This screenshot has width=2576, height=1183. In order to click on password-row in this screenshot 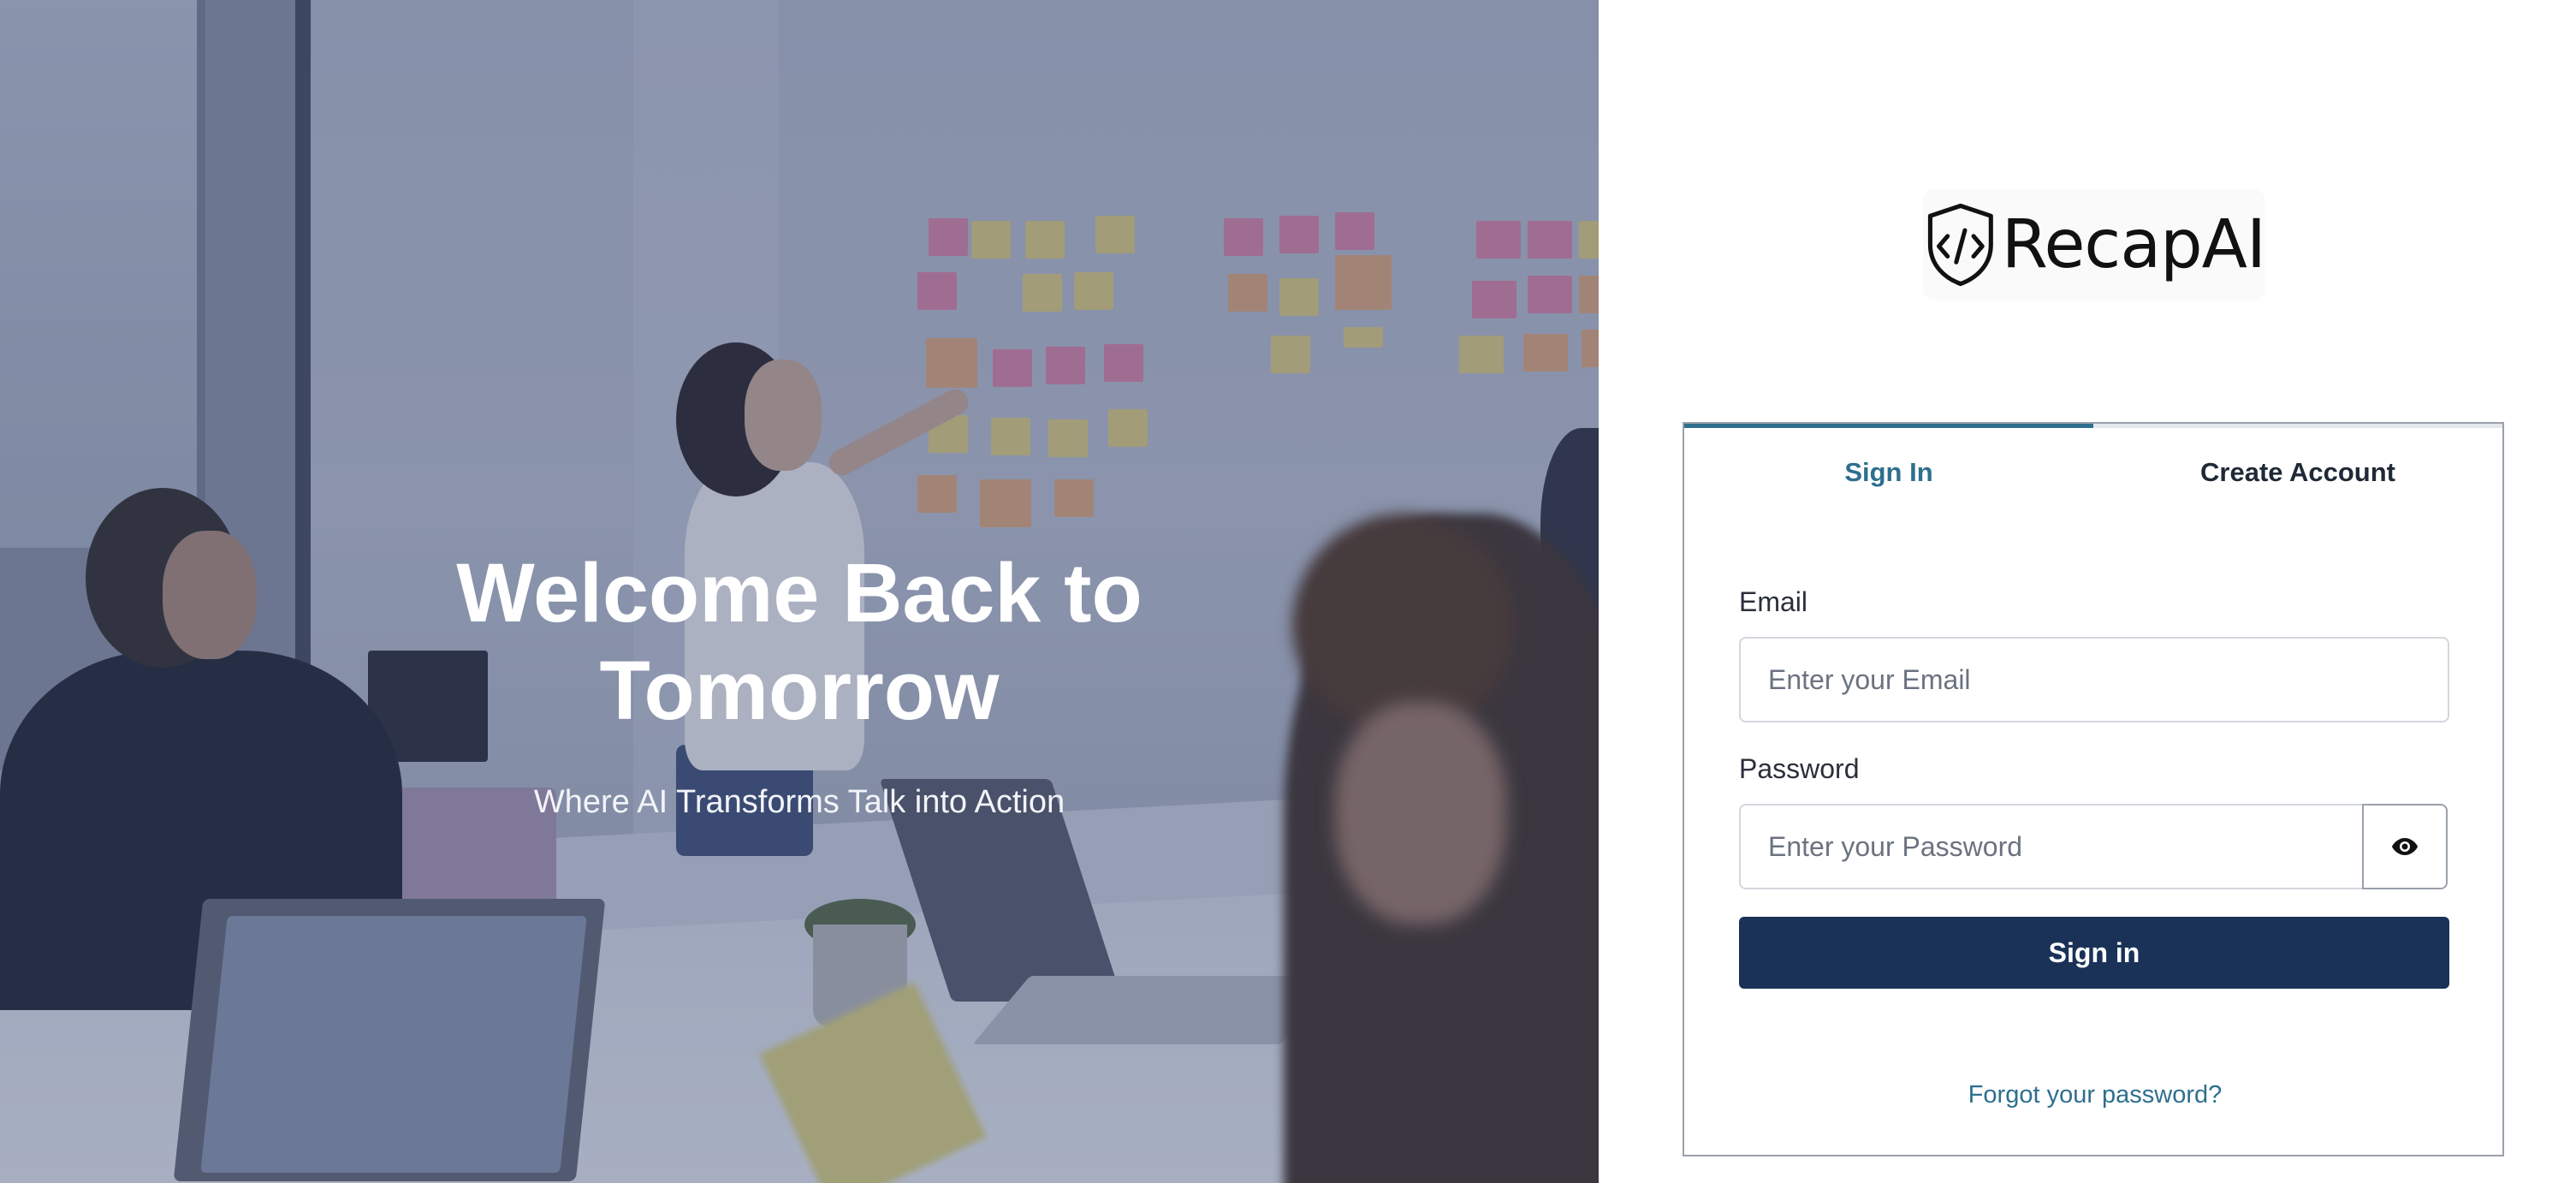, I will do `click(2094, 846)`.